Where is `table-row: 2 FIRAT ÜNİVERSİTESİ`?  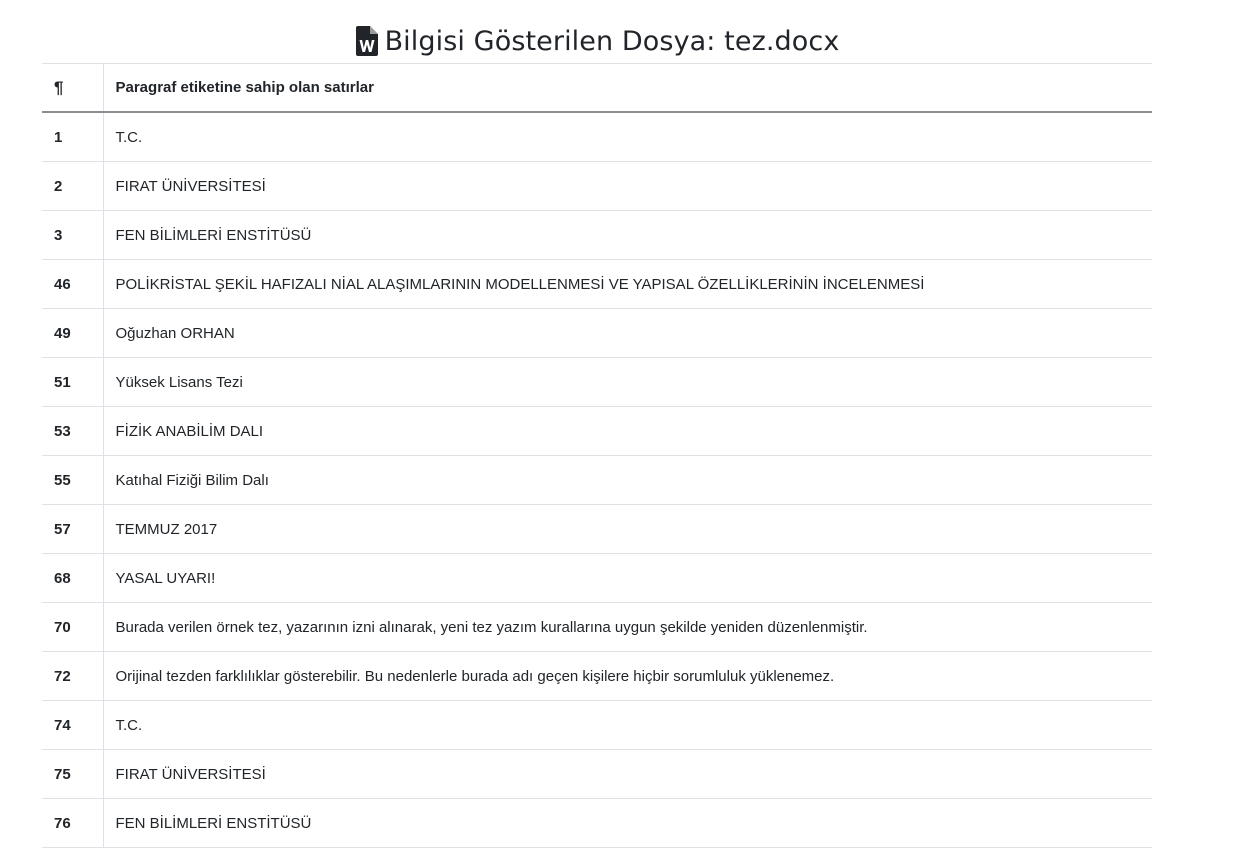
table-row: 2 FIRAT ÜNİVERSİTESİ is located at coordinates (597, 186).